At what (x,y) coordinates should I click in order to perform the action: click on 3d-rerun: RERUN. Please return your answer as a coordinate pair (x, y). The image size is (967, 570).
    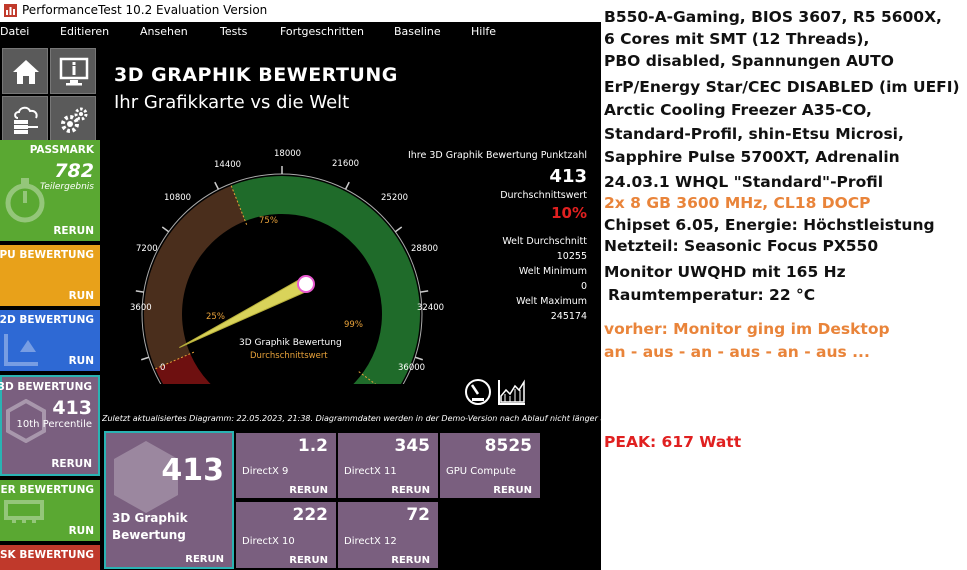
    Looking at the image, I should click on (71, 464).